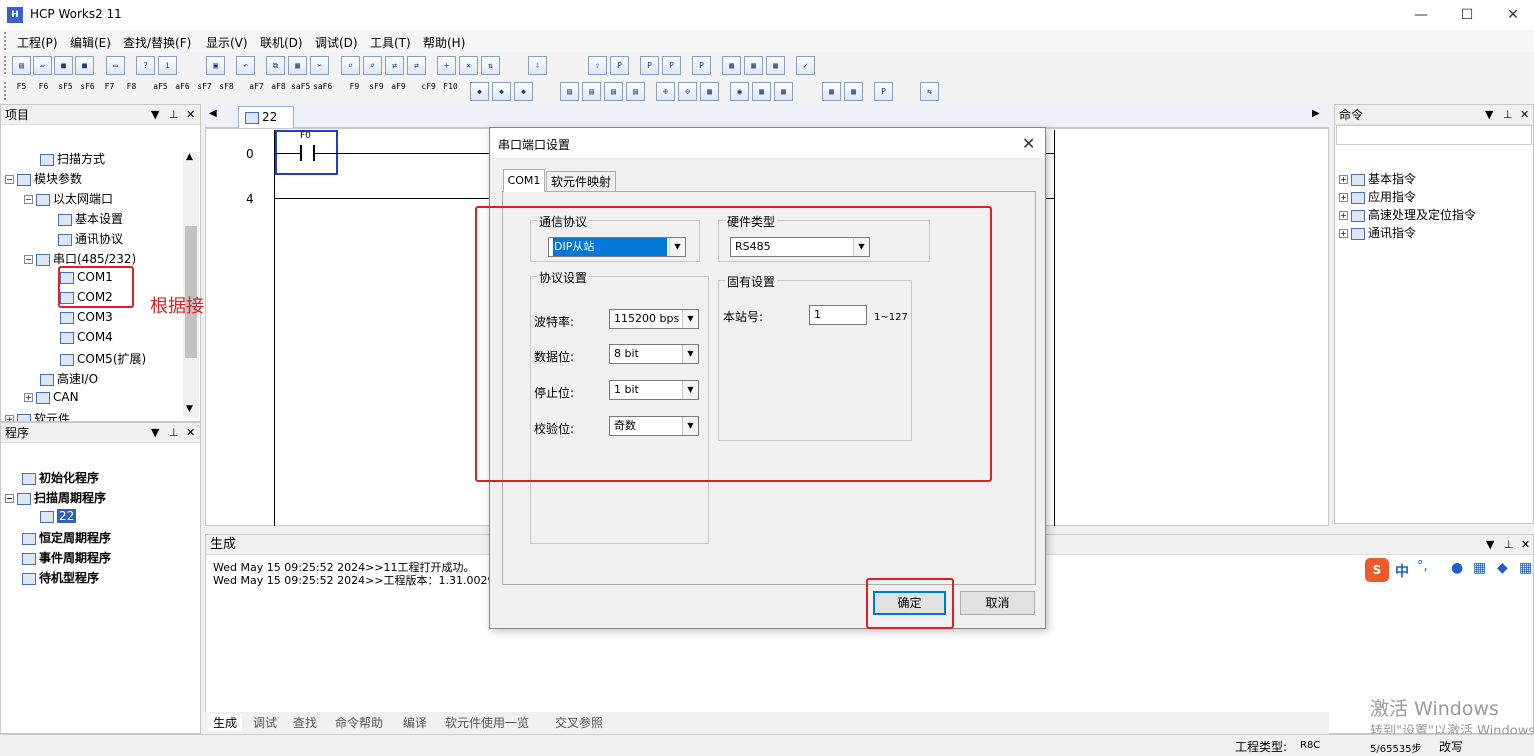  I want to click on device-monitor-icon: ▦, so click(731, 65).